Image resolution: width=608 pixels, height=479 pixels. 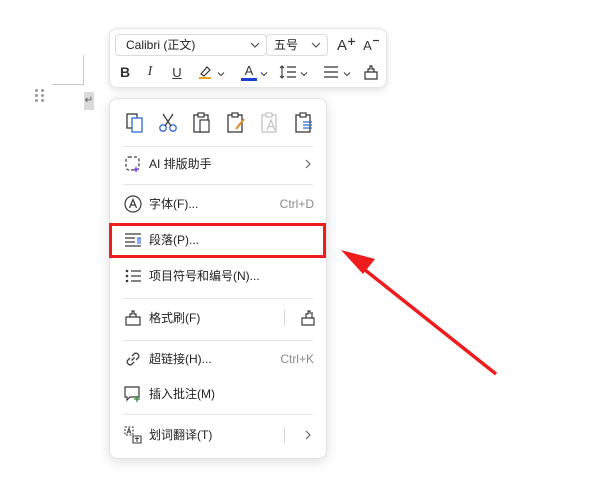 What do you see at coordinates (248, 58) in the screenshot?
I see `mini-toolbar: Calibri (正文) 五号 A A B I U A` at bounding box center [248, 58].